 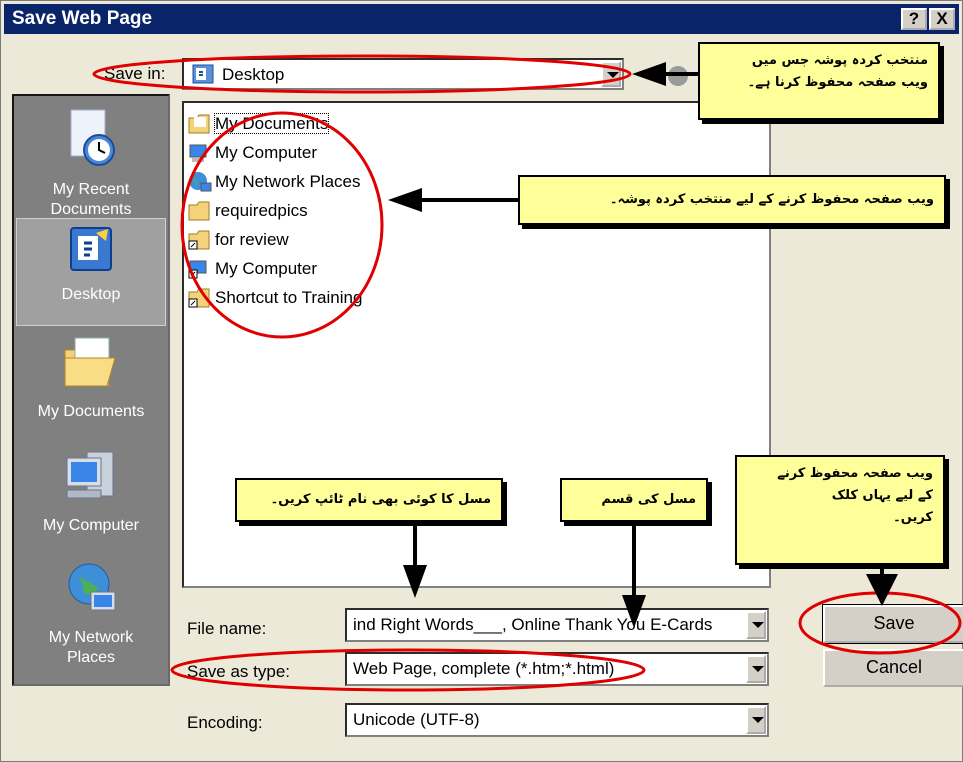 What do you see at coordinates (289, 297) in the screenshot?
I see `file-name: Shortcut to Training` at bounding box center [289, 297].